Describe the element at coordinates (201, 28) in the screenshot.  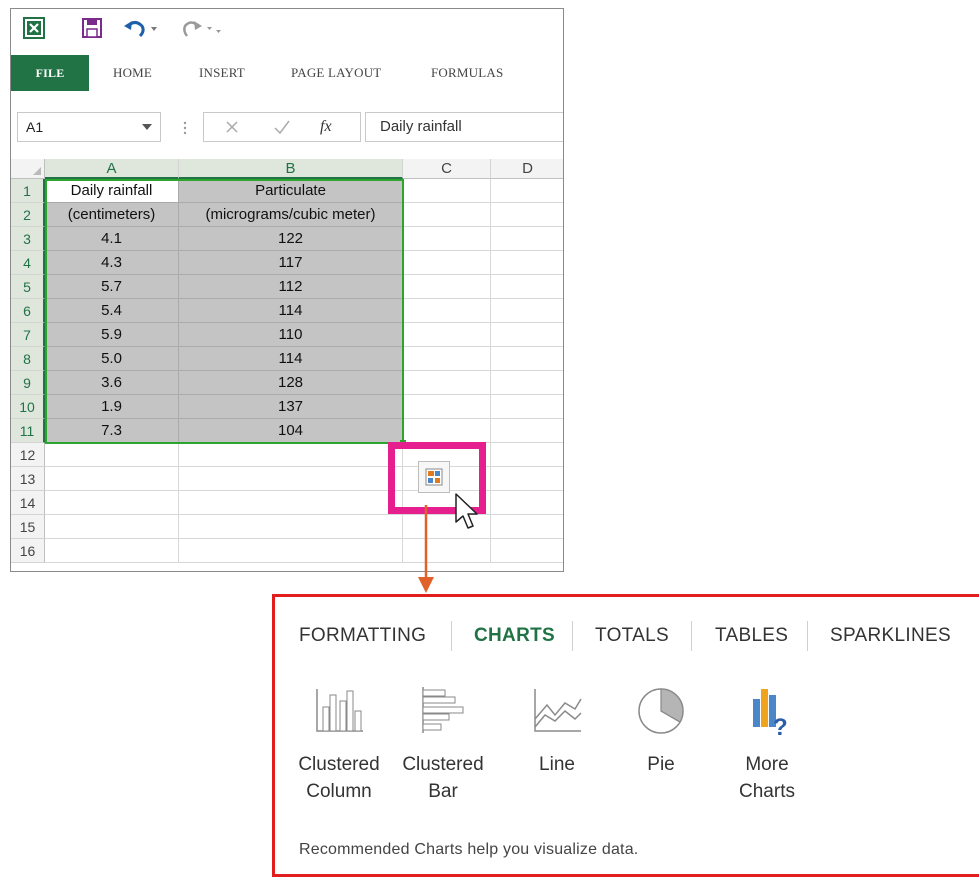
I see `redo-icon` at that location.